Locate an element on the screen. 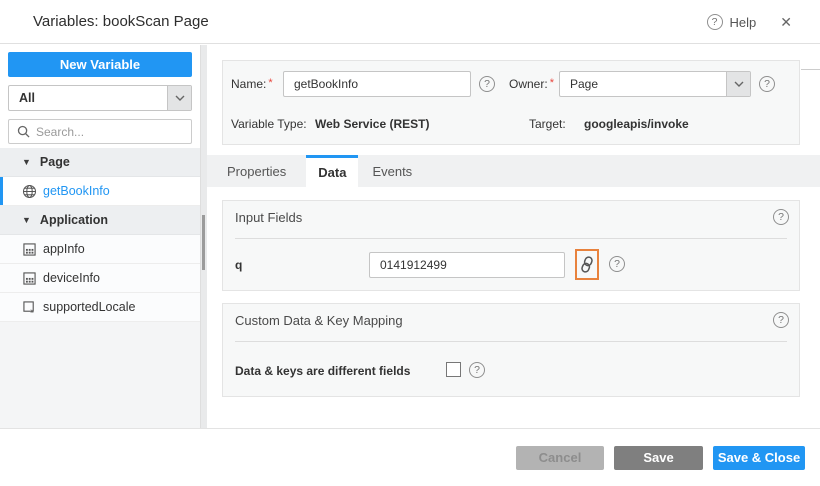 The image size is (820, 486). input-fields-help-icon: ? is located at coordinates (781, 217).